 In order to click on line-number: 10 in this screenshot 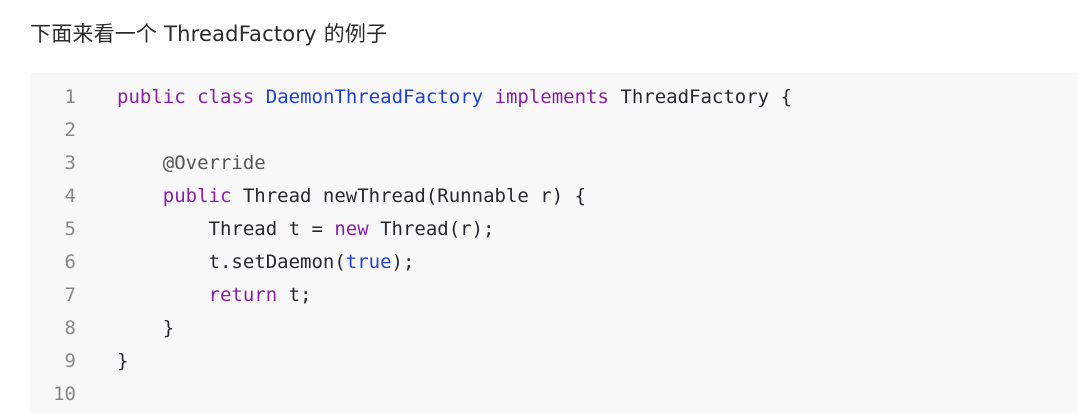, I will do `click(64, 394)`.